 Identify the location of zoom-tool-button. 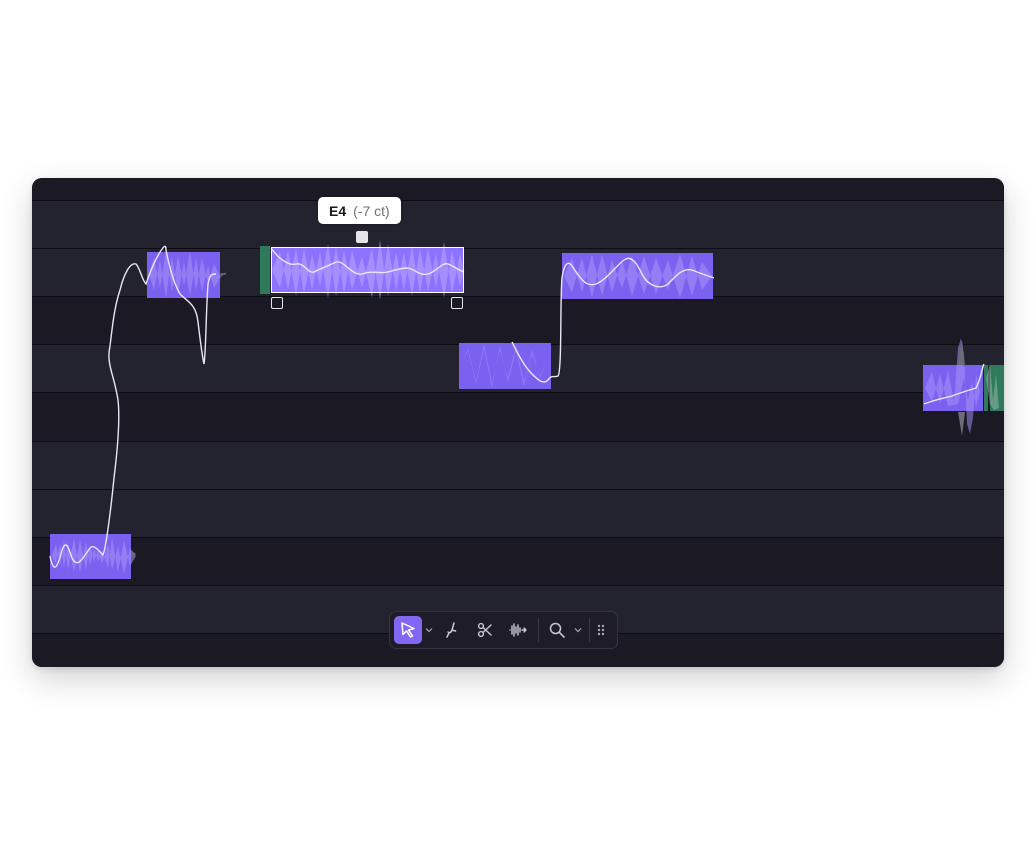
(557, 630).